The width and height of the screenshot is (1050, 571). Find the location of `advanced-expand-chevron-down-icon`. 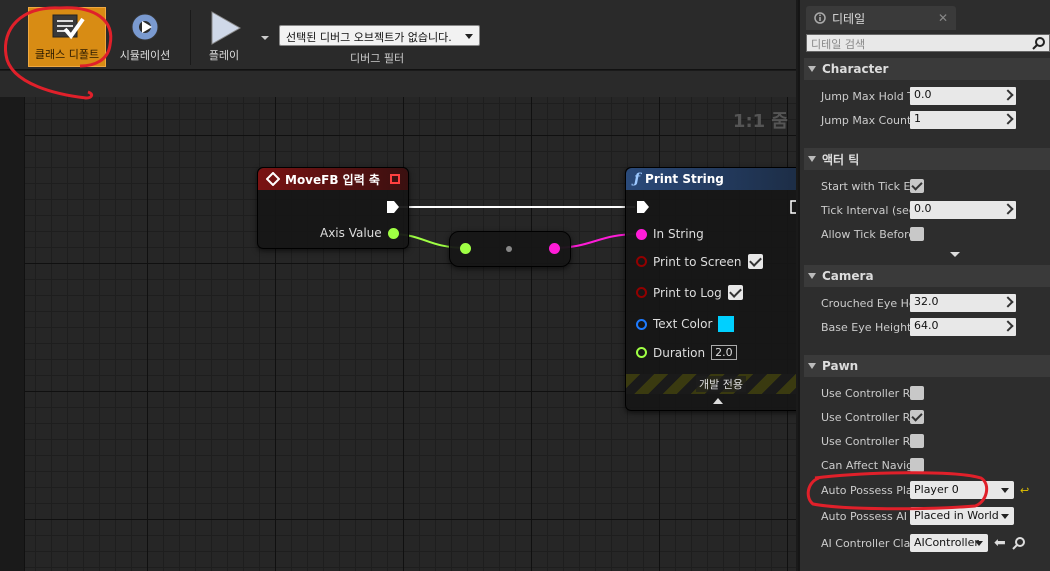

advanced-expand-chevron-down-icon is located at coordinates (955, 255).